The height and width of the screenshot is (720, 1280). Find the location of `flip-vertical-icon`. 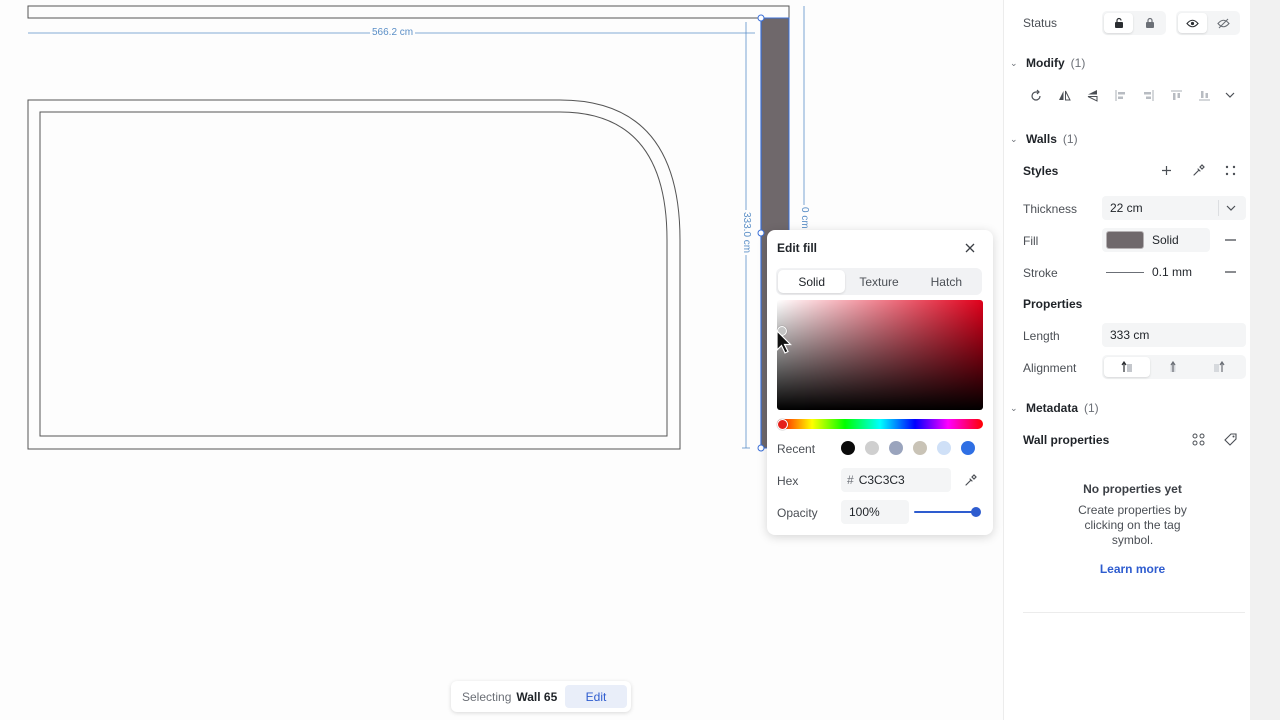

flip-vertical-icon is located at coordinates (1092, 95).